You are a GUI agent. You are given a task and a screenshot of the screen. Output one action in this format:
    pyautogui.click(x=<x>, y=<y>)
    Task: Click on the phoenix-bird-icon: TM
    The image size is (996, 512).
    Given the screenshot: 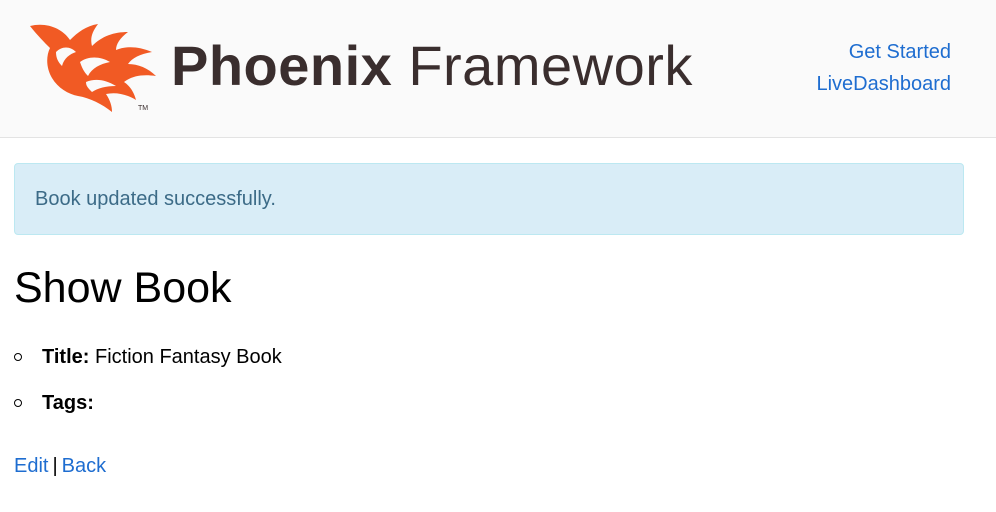 What is the action you would take?
    pyautogui.click(x=93, y=68)
    